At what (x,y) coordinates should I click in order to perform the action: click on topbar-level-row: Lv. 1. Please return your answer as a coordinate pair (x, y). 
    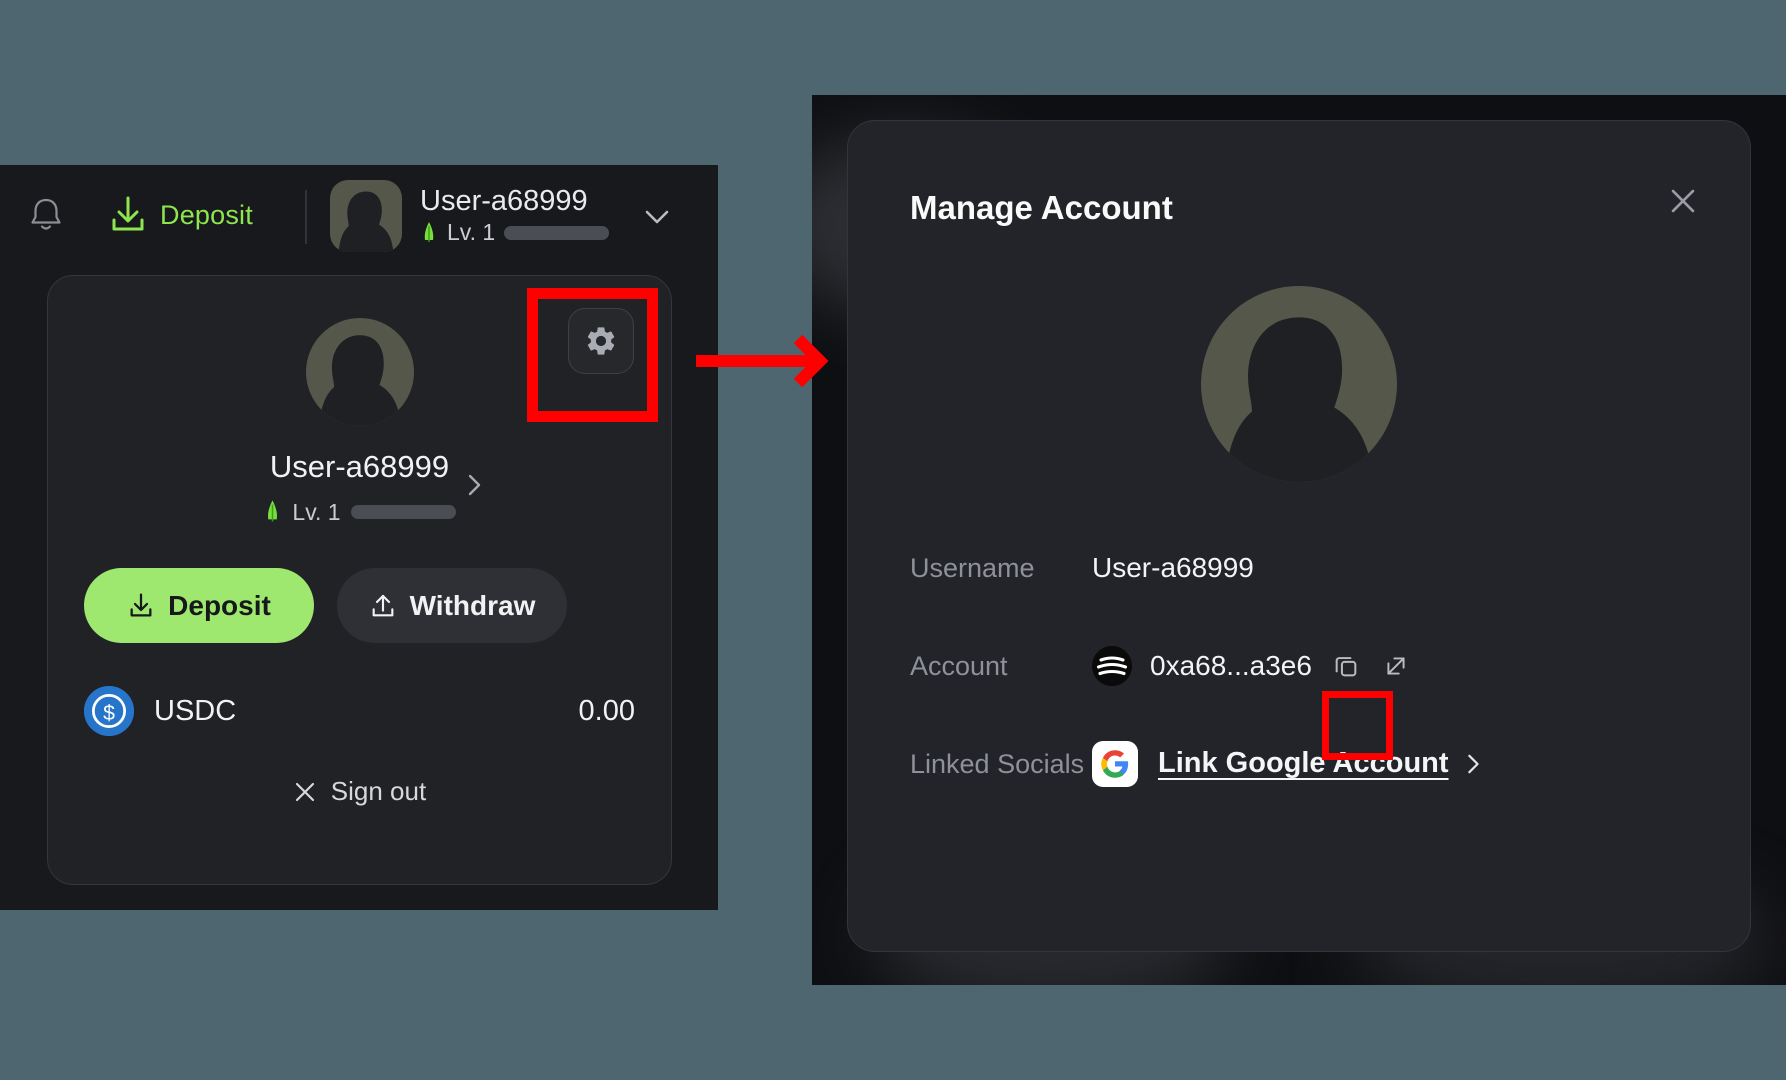
    Looking at the image, I should click on (515, 232).